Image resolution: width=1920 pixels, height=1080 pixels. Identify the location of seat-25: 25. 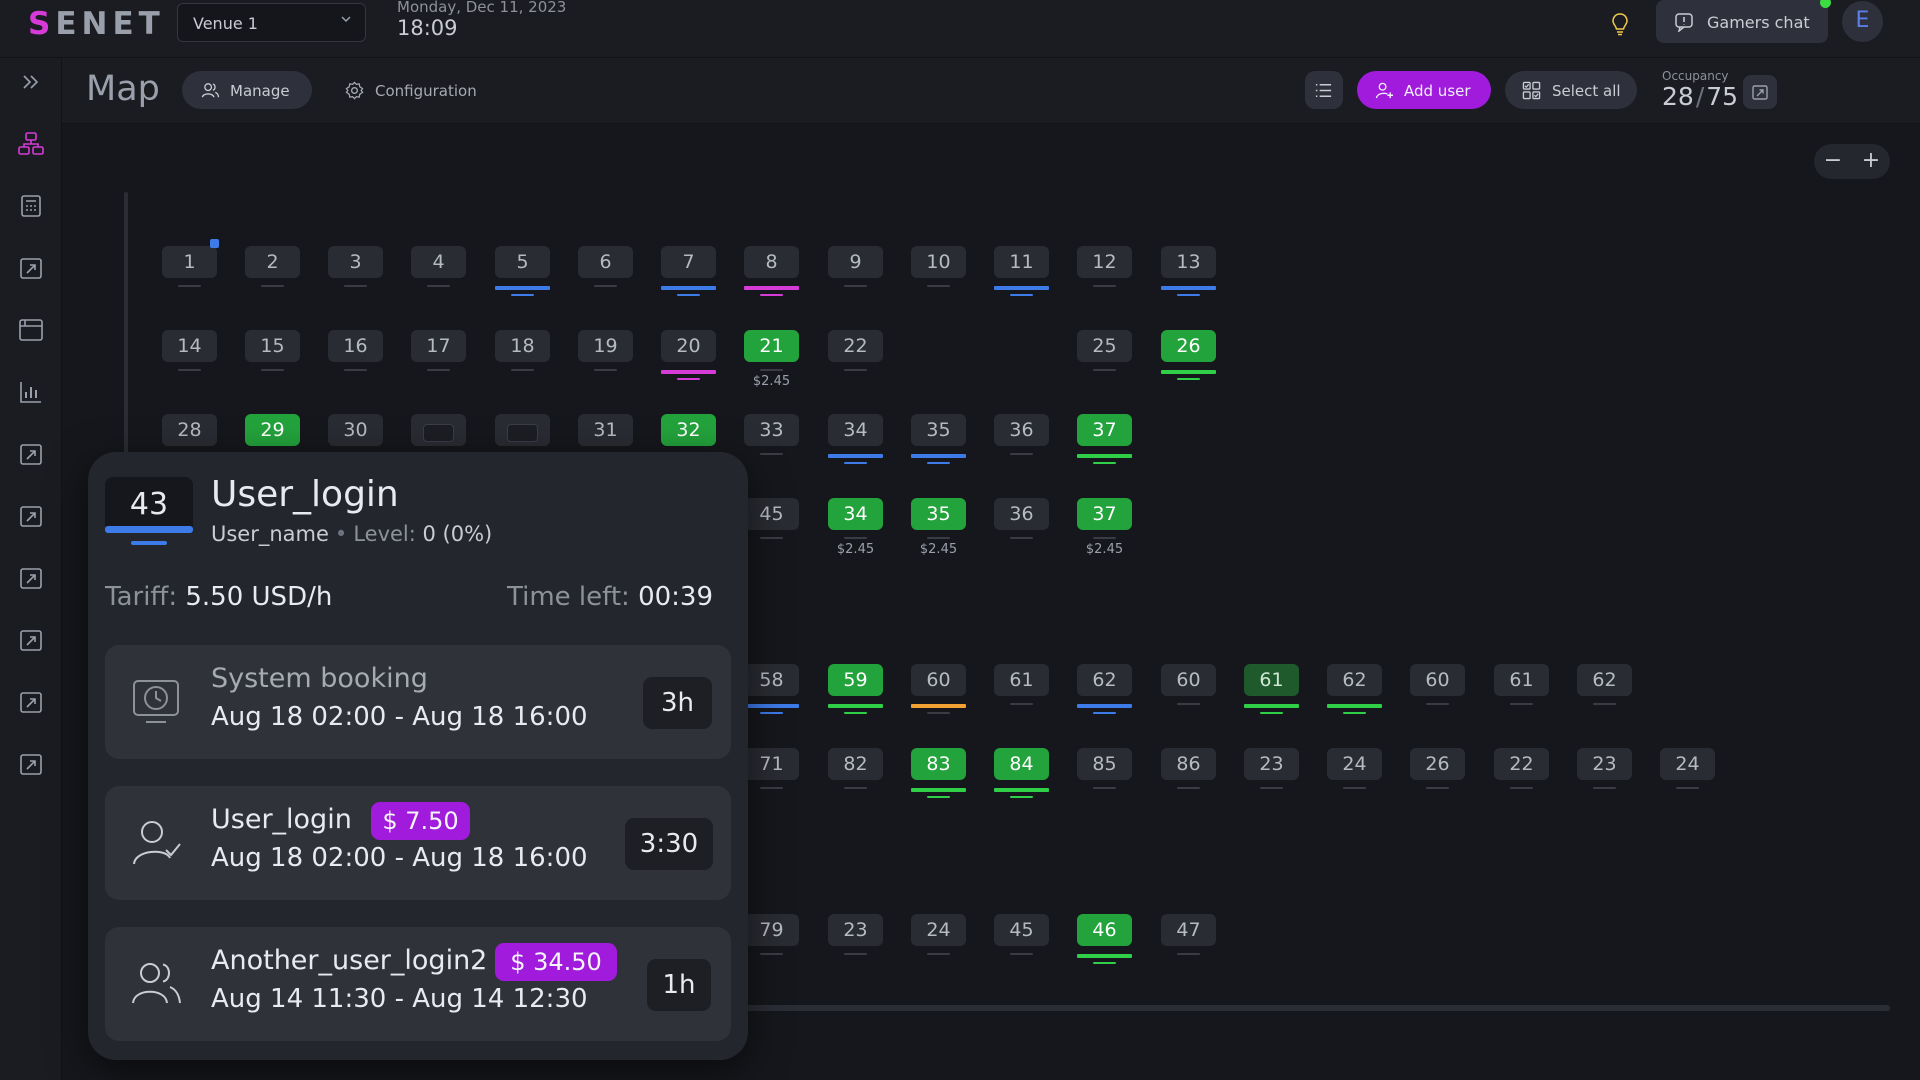
(1104, 350).